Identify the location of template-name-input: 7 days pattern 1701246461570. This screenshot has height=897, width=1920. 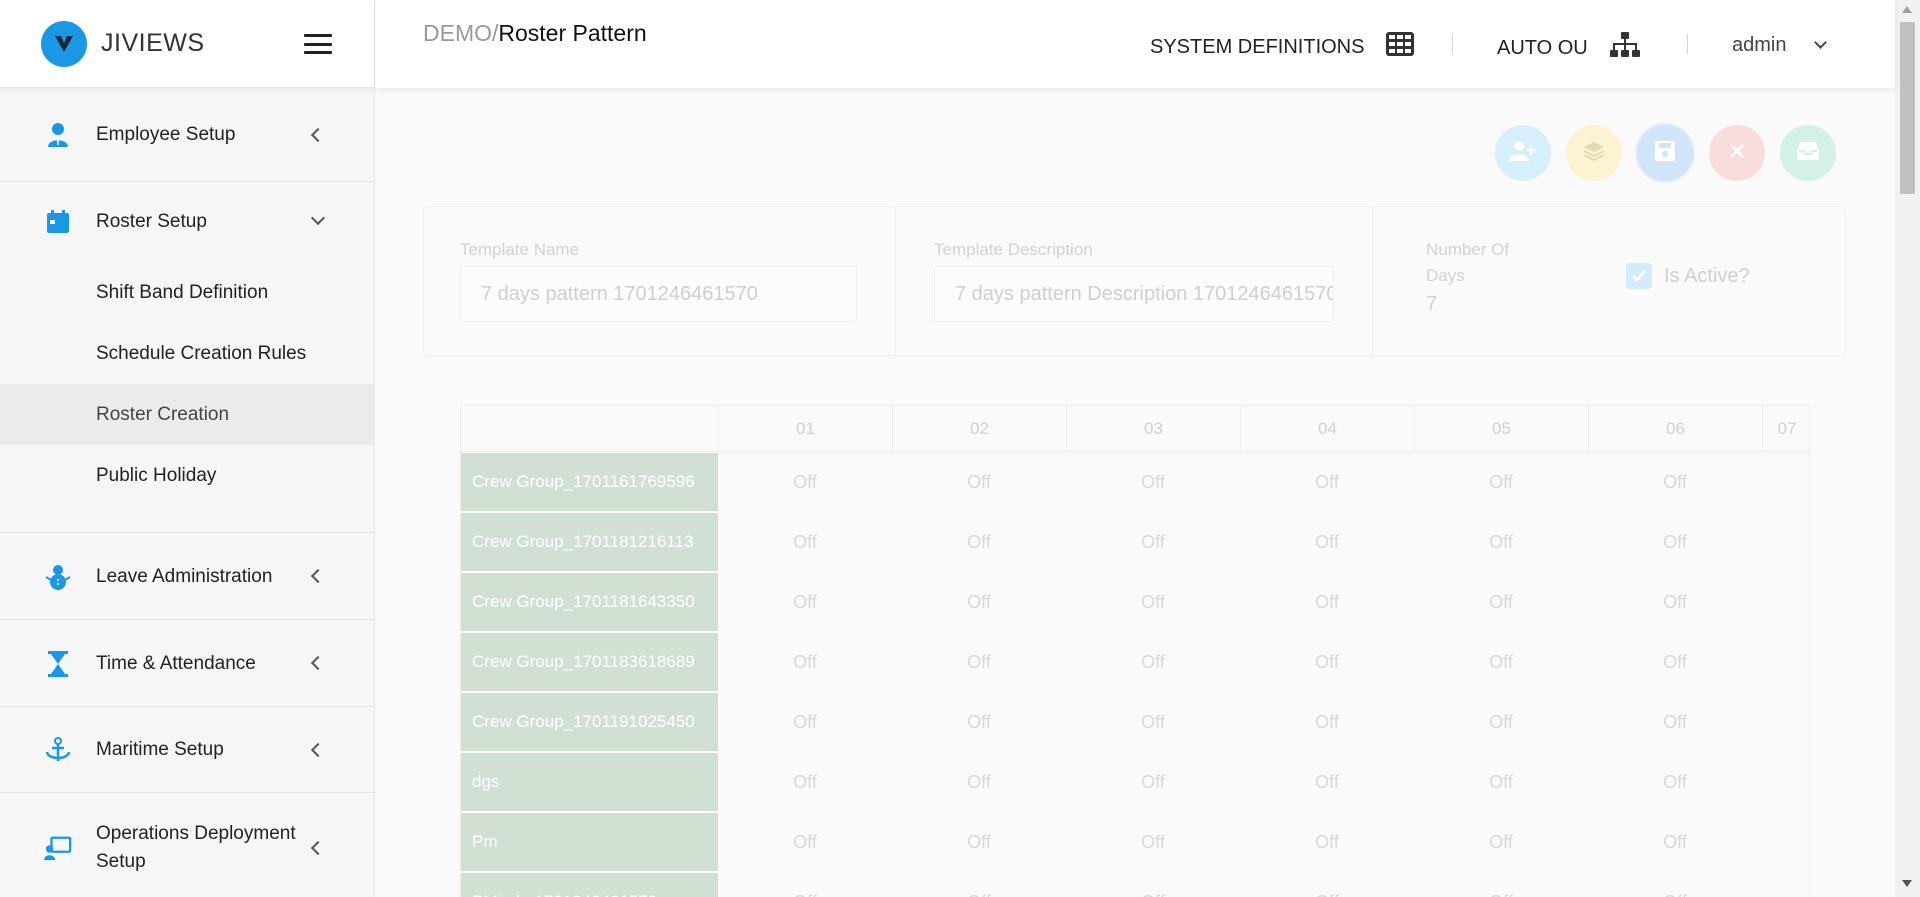
(658, 294).